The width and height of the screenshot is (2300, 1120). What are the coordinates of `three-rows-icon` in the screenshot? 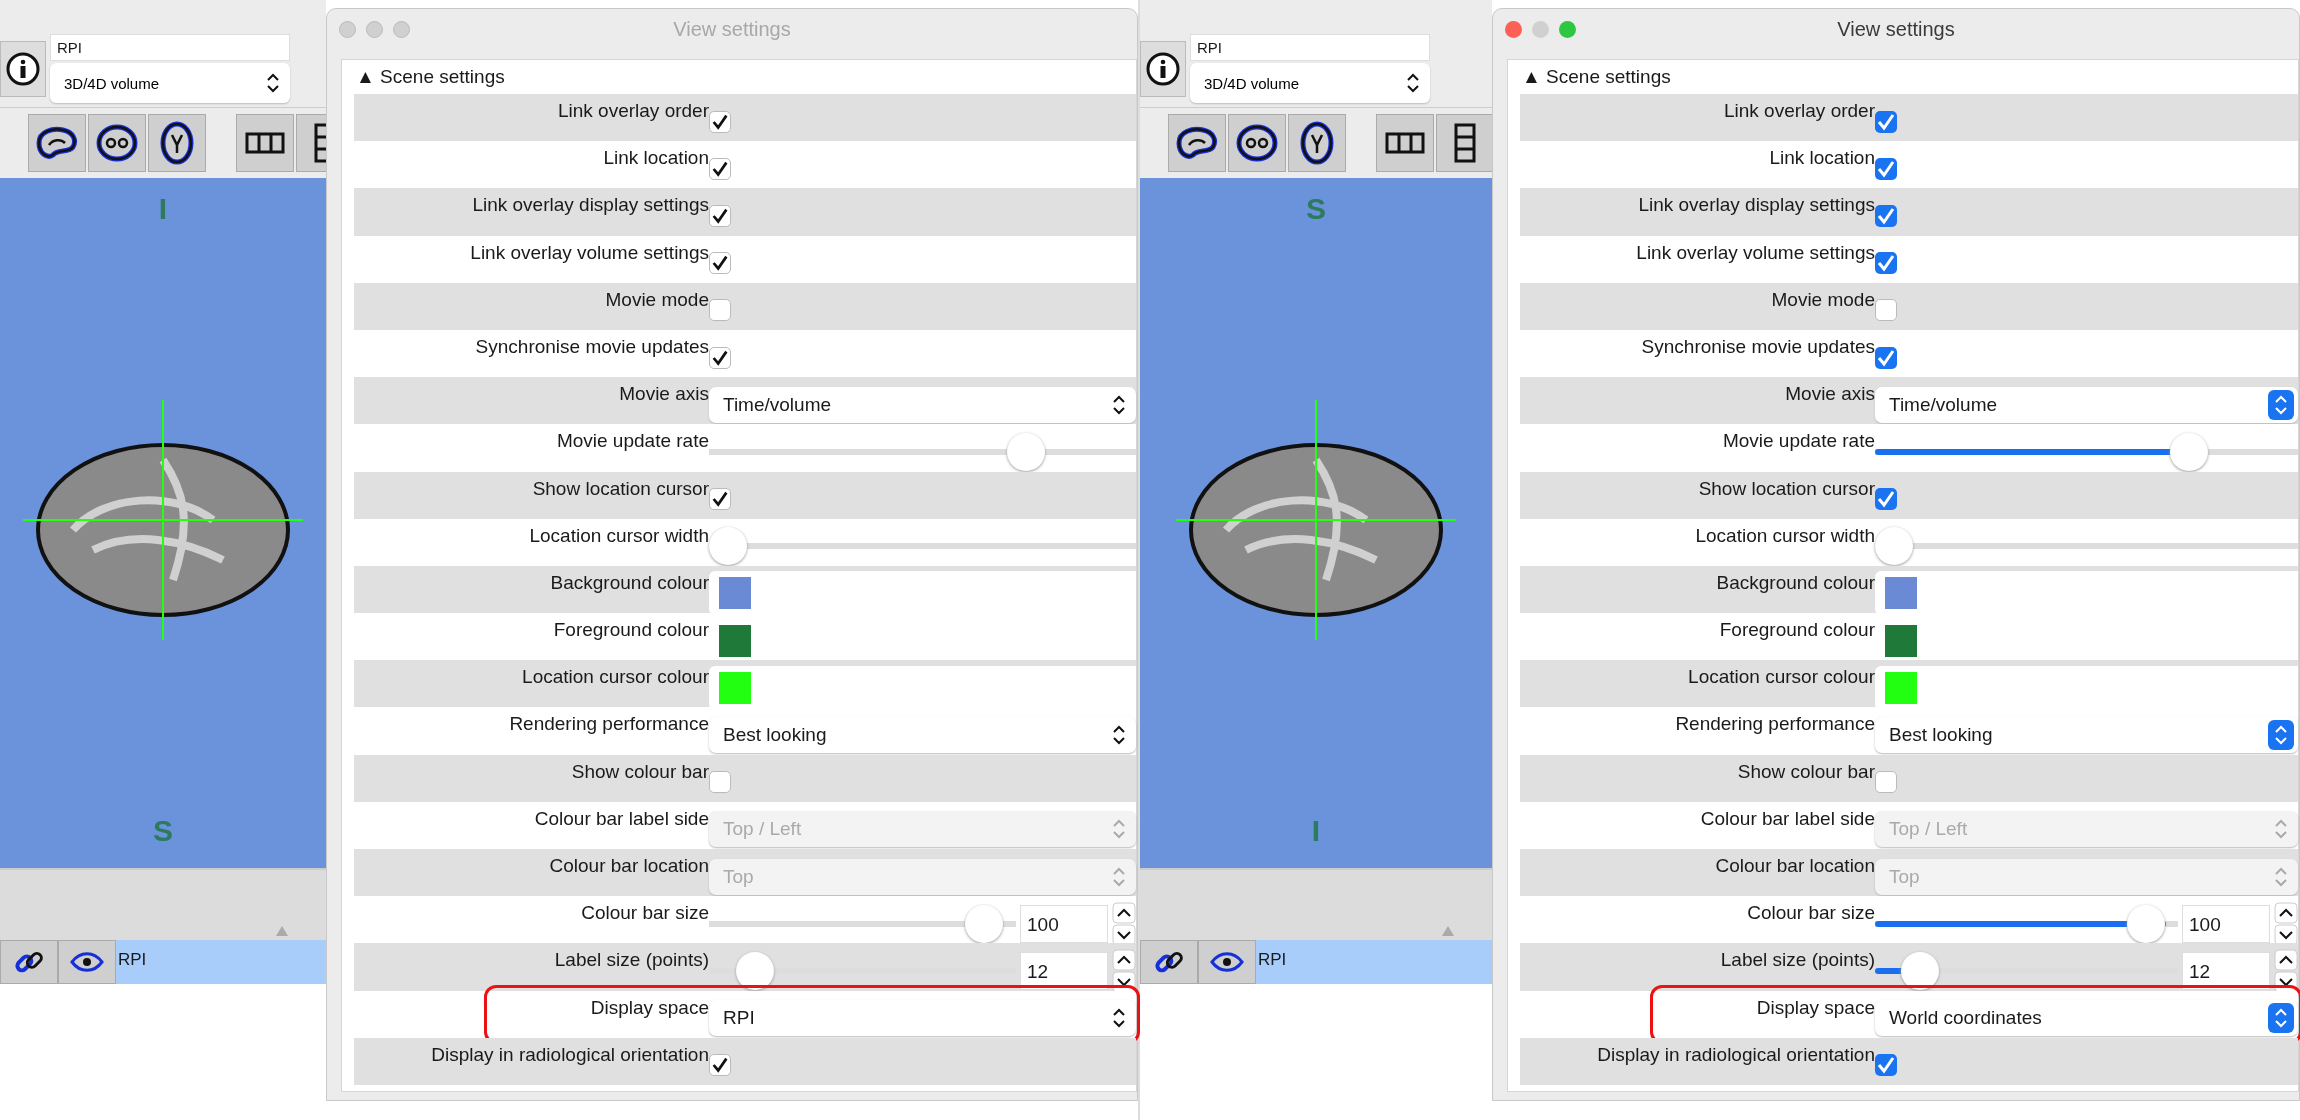 It's located at (1465, 143).